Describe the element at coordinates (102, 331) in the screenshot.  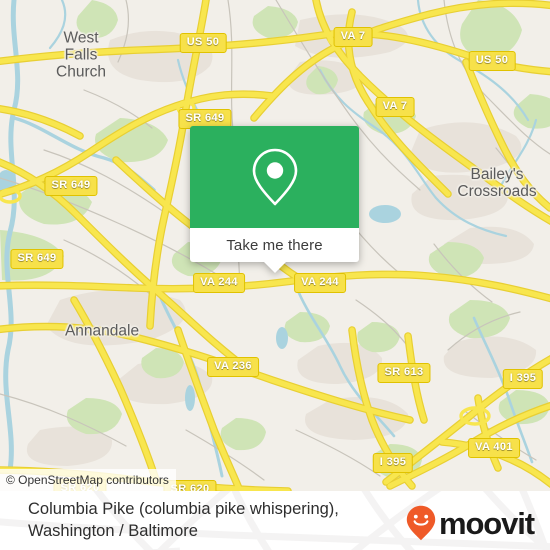
I see `map-place-label: Annandale` at that location.